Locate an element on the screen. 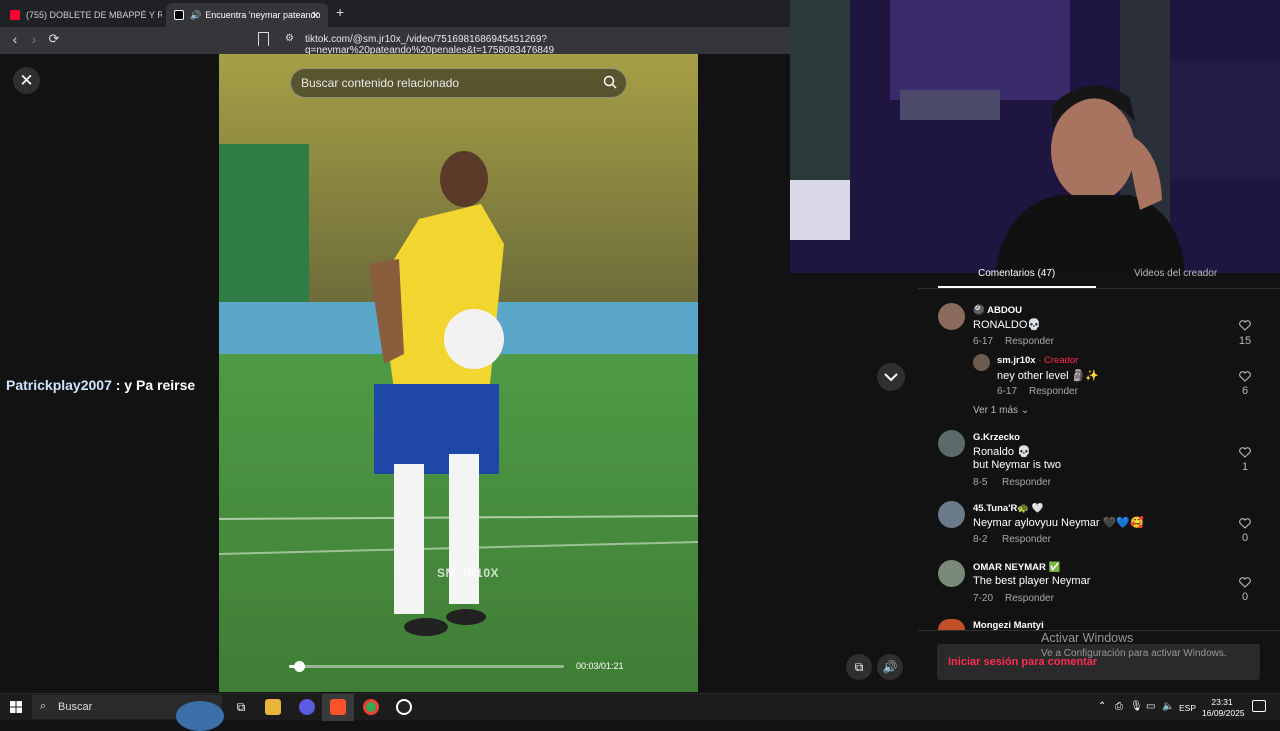 Image resolution: width=1280 pixels, height=731 pixels. tab-label: Encuentra 'neymar pateando is located at coordinates (263, 15).